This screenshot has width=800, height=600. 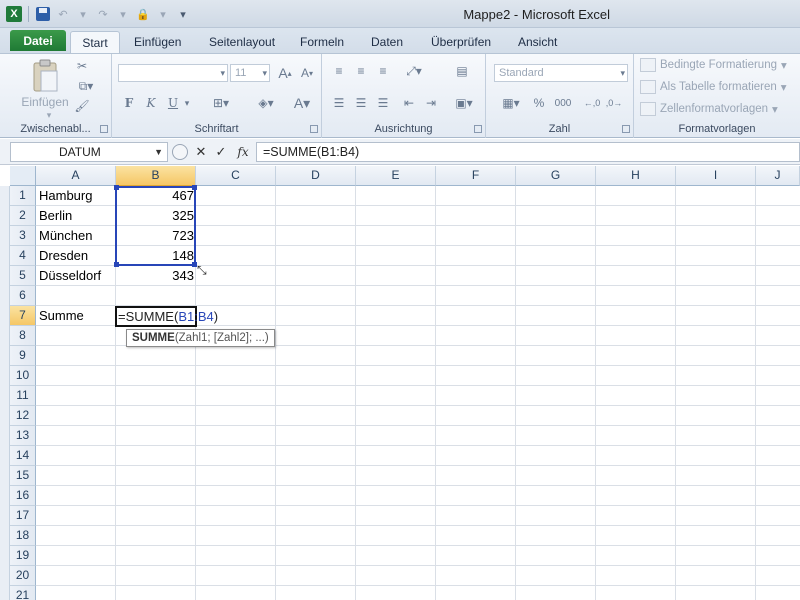 What do you see at coordinates (23, 476) in the screenshot?
I see `row-header-15: 15` at bounding box center [23, 476].